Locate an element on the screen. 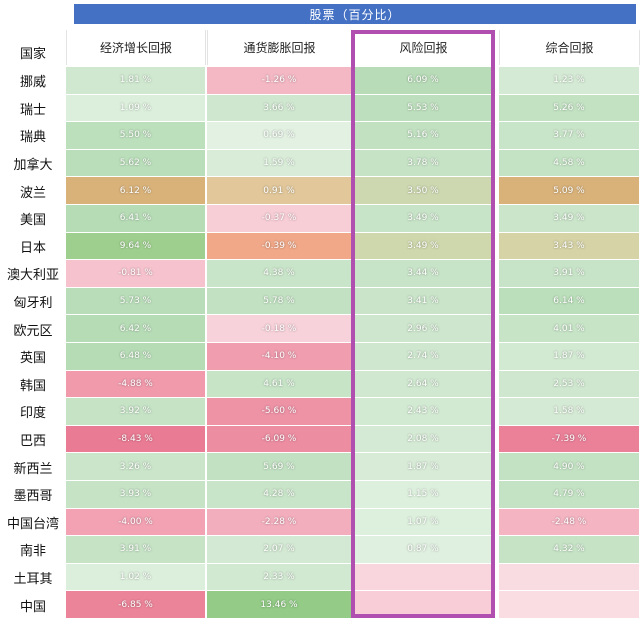 The image size is (640, 623). cell-economic-growth: -0.81 % is located at coordinates (136, 274).